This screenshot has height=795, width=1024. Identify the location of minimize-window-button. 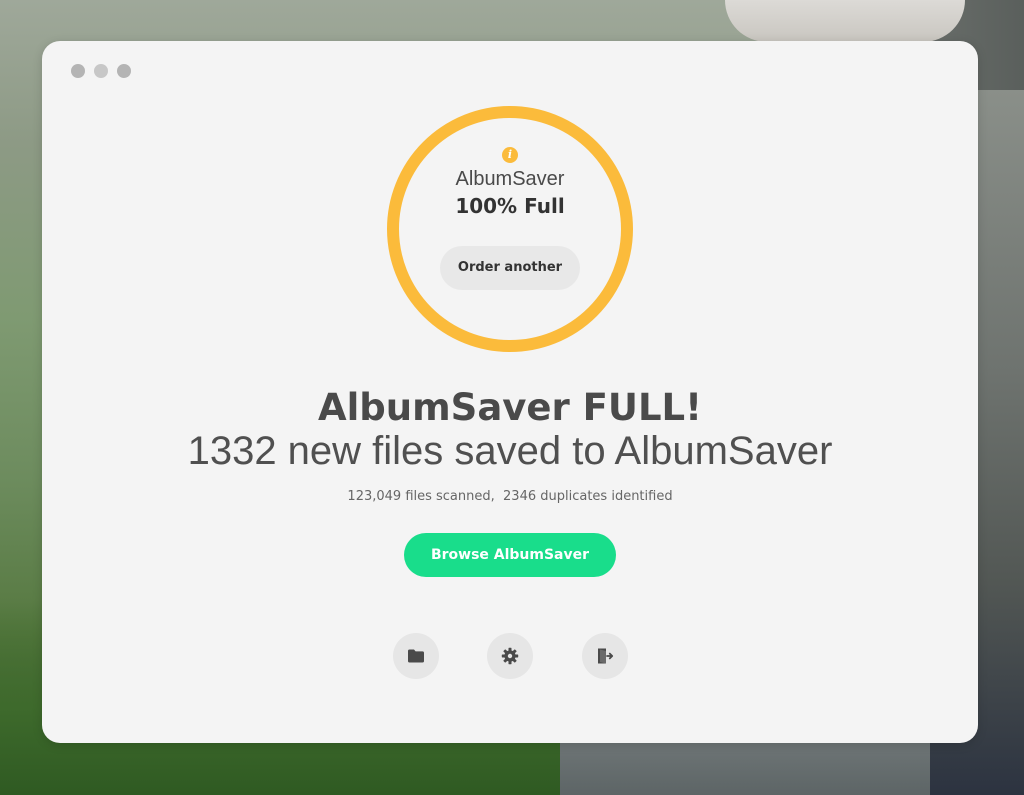
(101, 71).